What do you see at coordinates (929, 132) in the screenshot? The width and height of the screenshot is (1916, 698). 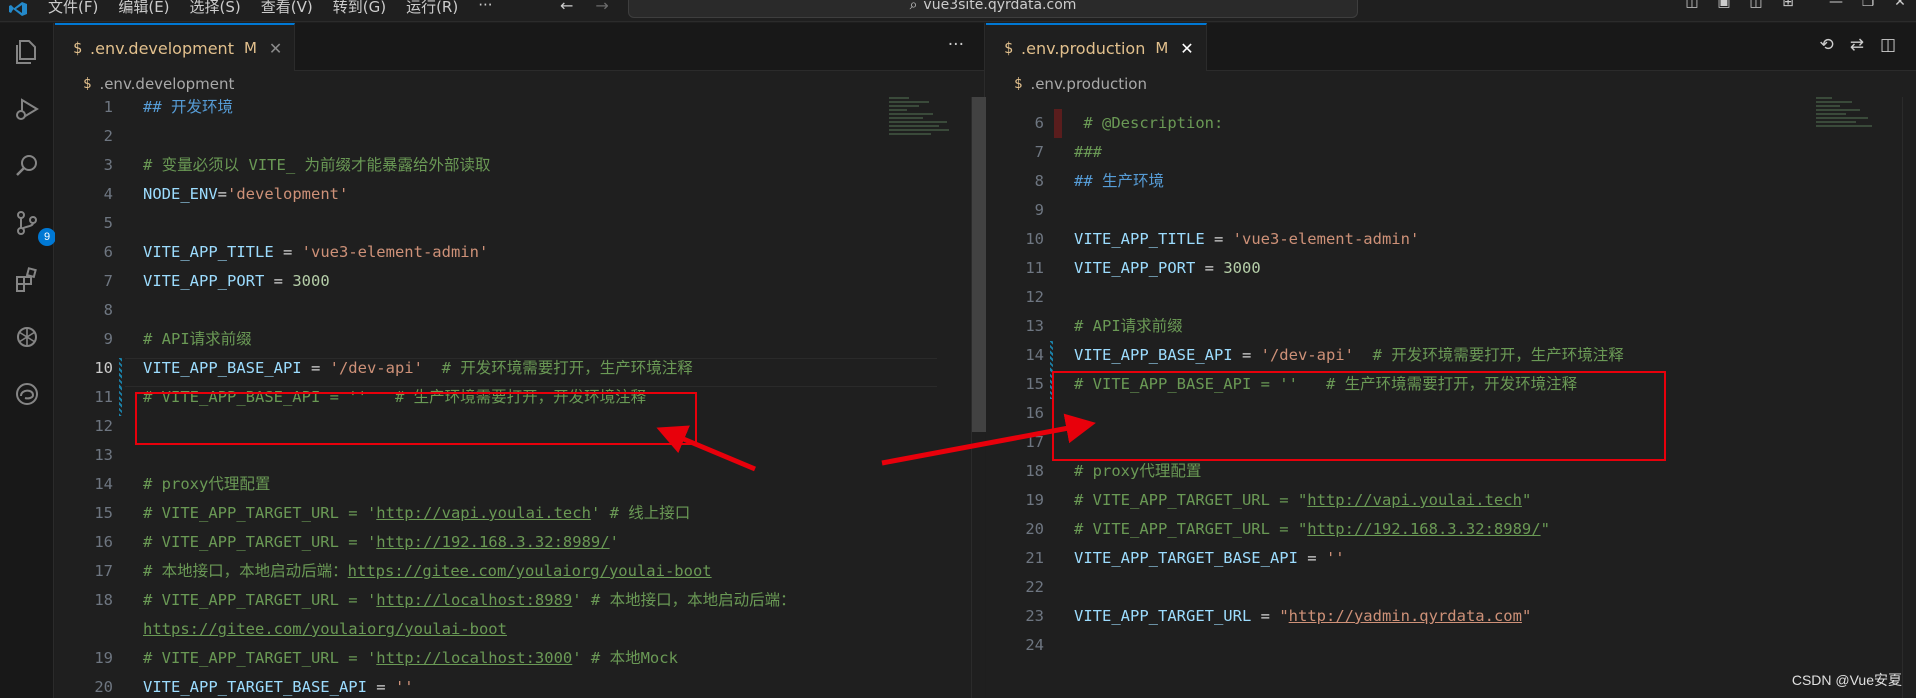 I see `minimap-left` at bounding box center [929, 132].